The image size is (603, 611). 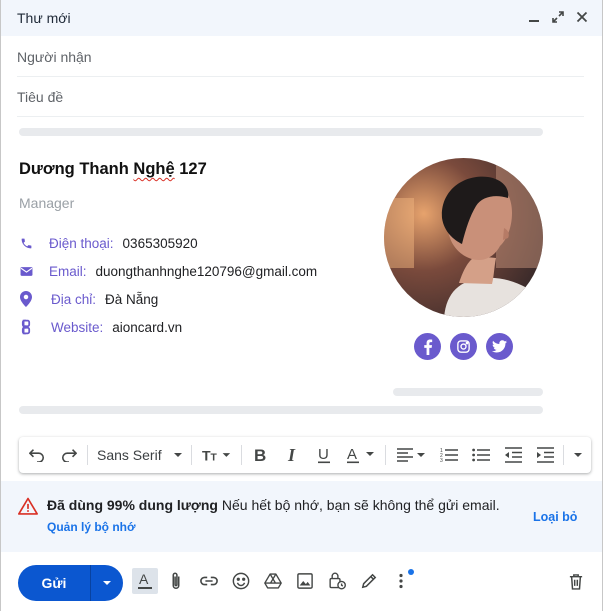 I want to click on more-formatting-button, so click(x=578, y=455).